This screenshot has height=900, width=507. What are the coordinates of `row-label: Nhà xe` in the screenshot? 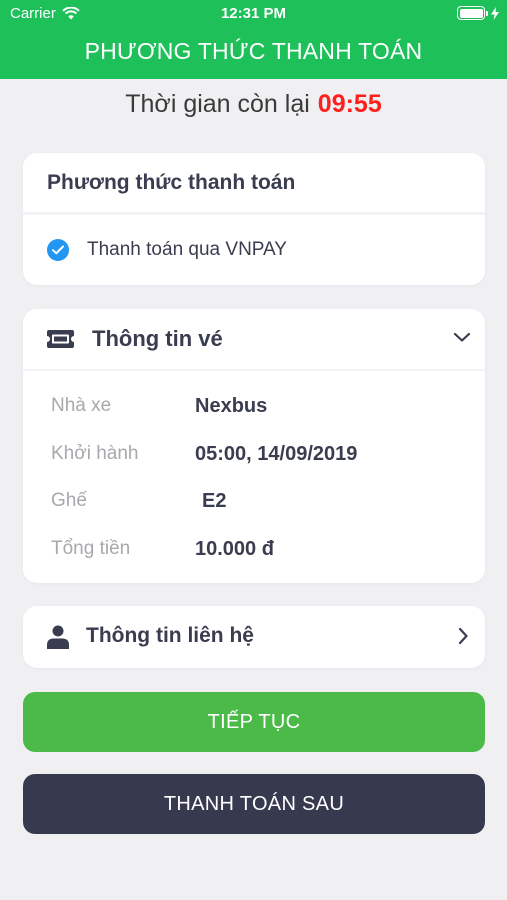 It's located at (81, 405).